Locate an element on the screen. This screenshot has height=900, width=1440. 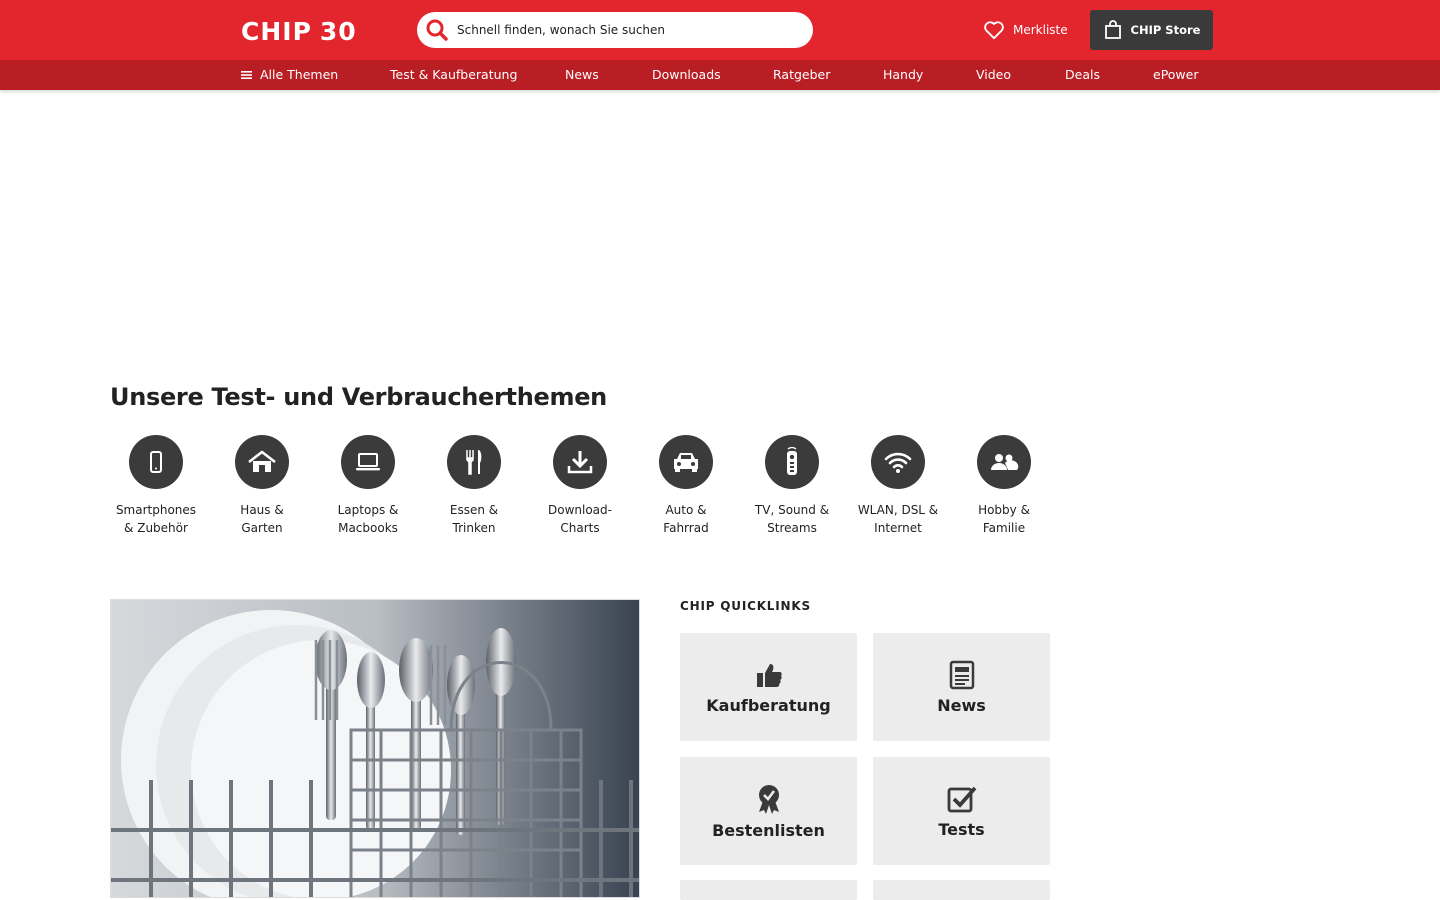
topic-smartphones: Smartphones & Zubehör is located at coordinates (156, 486).